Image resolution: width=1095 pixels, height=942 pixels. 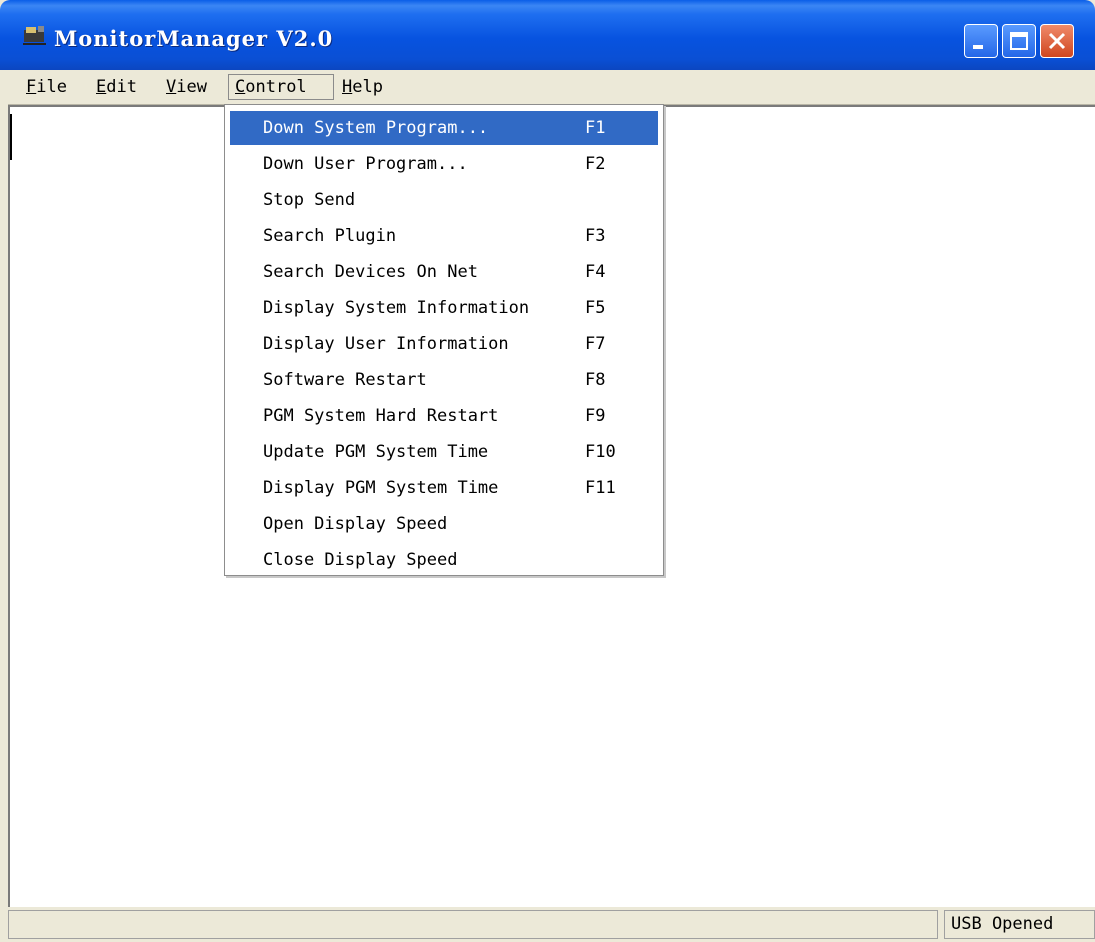 I want to click on menu-item-stop-send: Stop Send, so click(x=444, y=200).